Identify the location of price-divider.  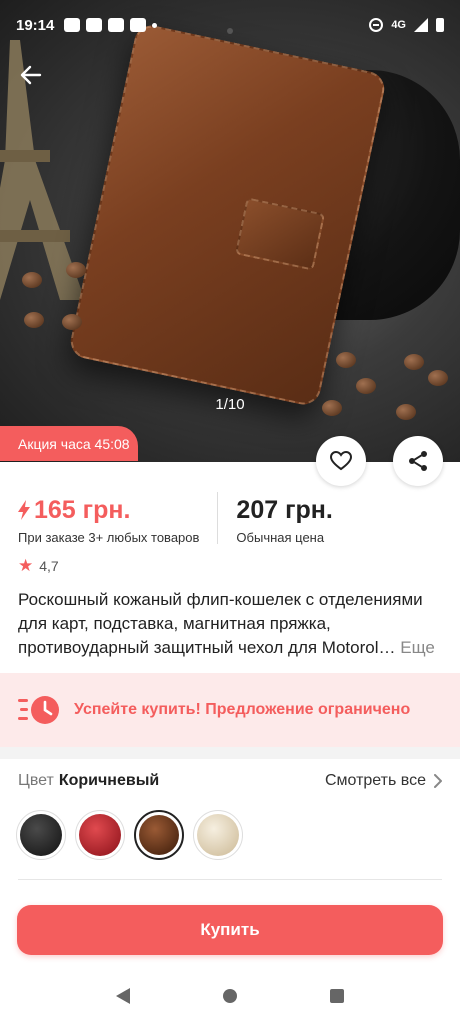
(218, 518).